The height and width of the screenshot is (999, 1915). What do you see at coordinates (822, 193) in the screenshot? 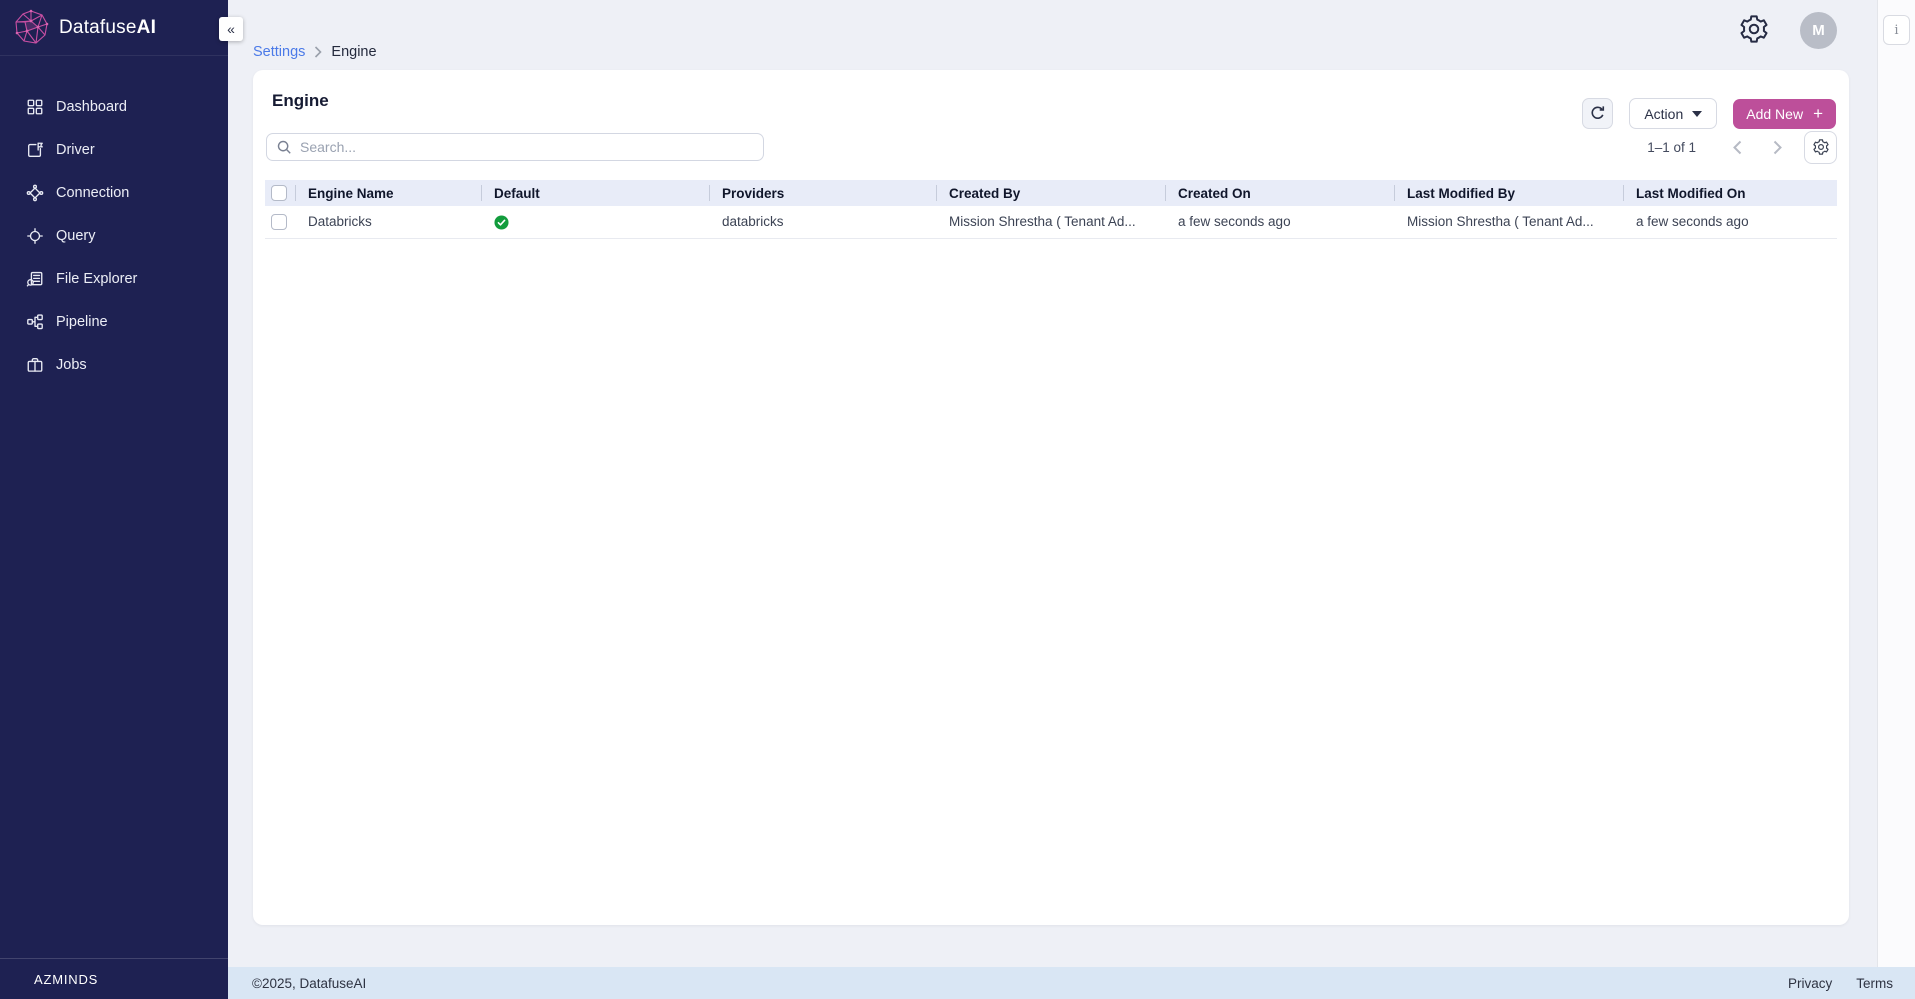
I see `column-header: Providers` at bounding box center [822, 193].